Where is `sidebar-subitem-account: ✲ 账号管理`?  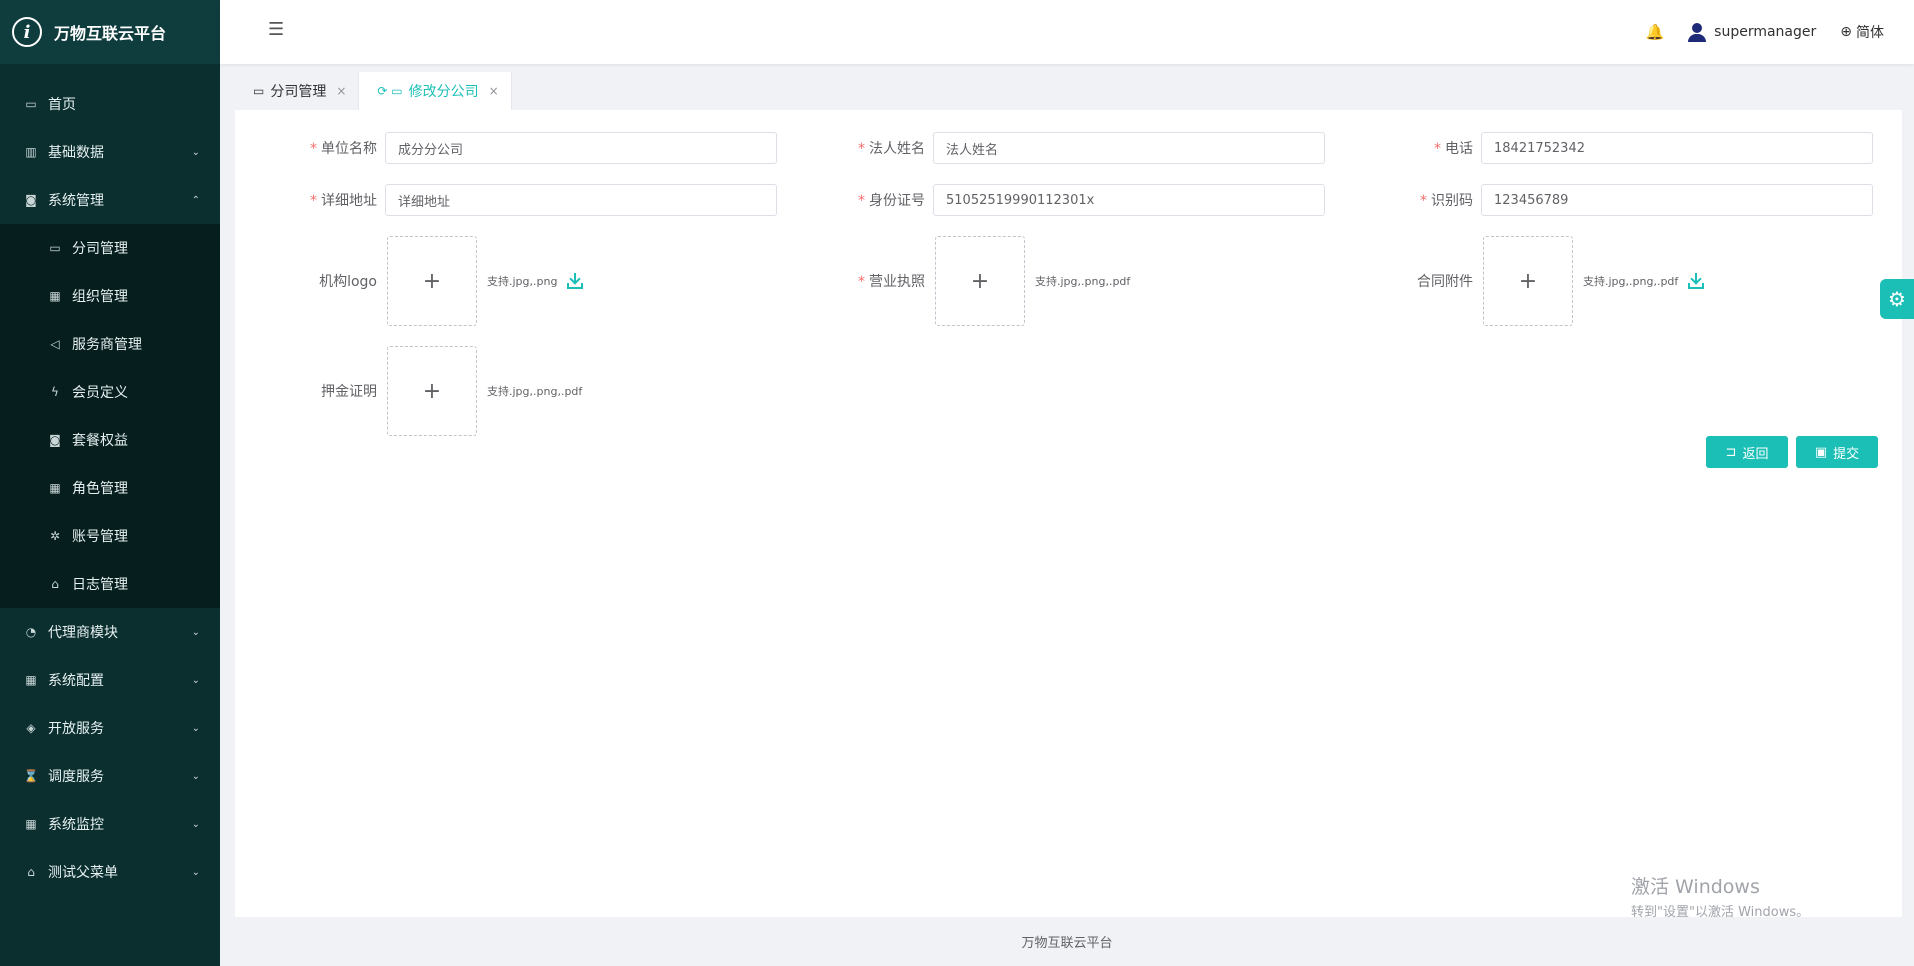
sidebar-subitem-account: ✲ 账号管理 is located at coordinates (110, 536).